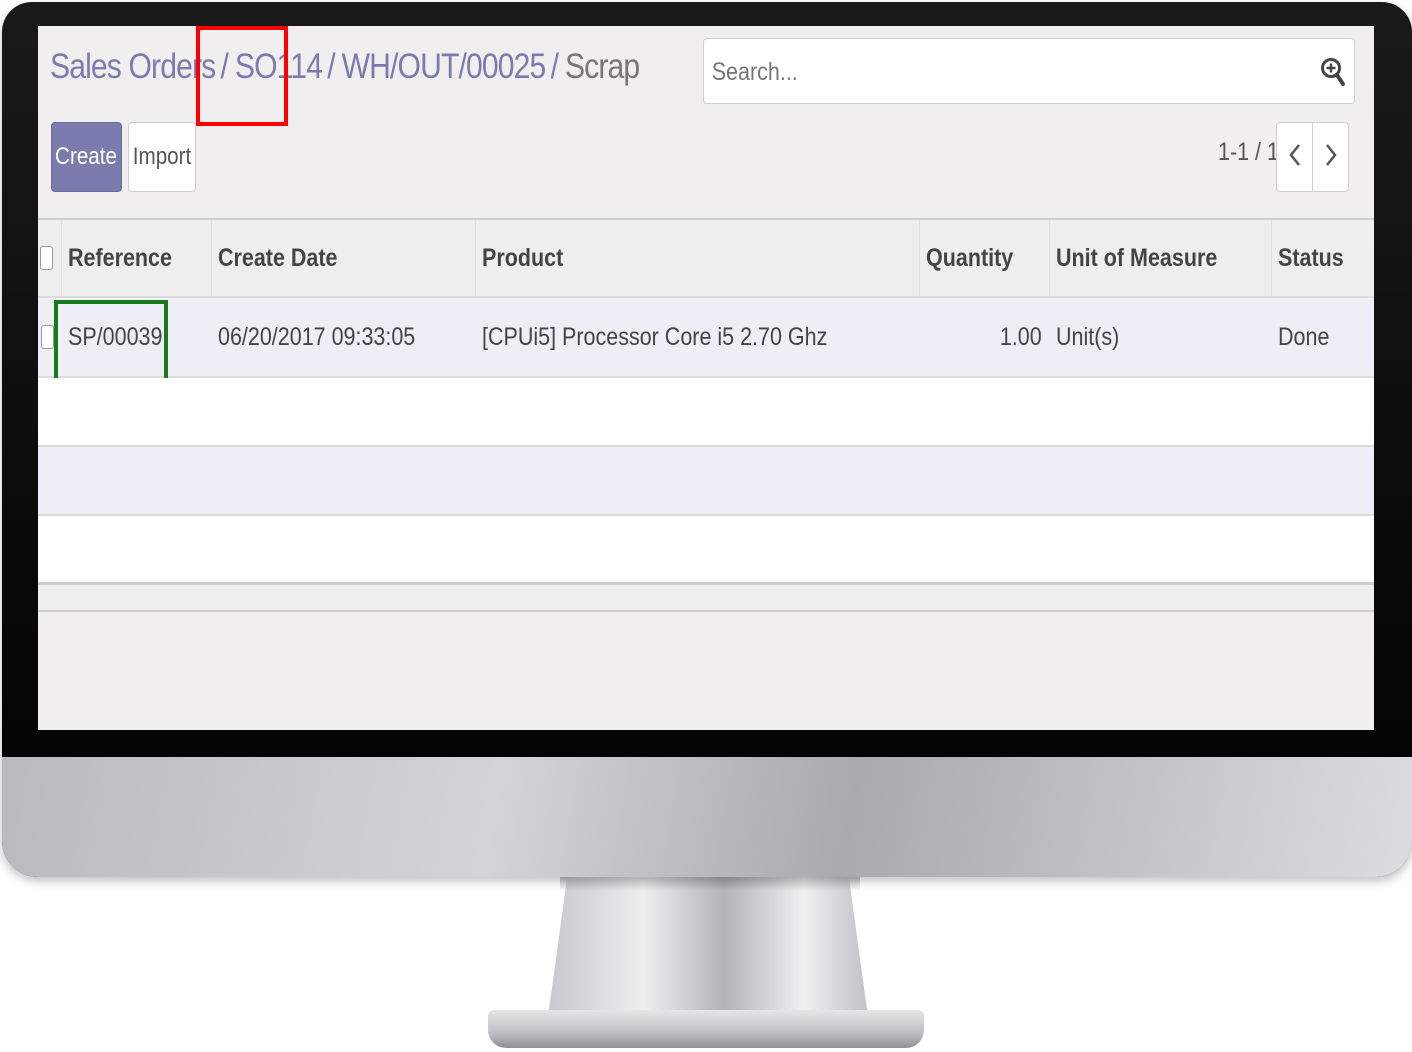  What do you see at coordinates (710, 884) in the screenshot?
I see `stand-shadow` at bounding box center [710, 884].